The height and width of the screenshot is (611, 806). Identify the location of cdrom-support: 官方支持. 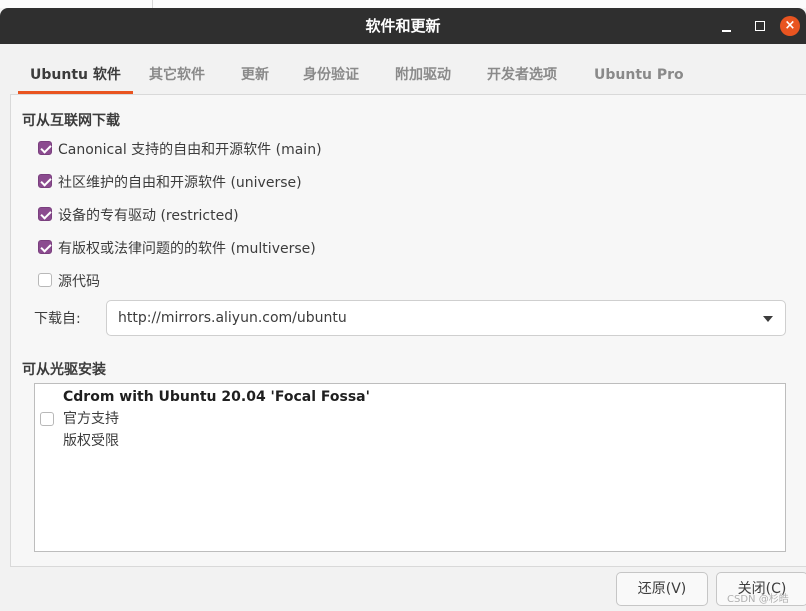
(91, 419).